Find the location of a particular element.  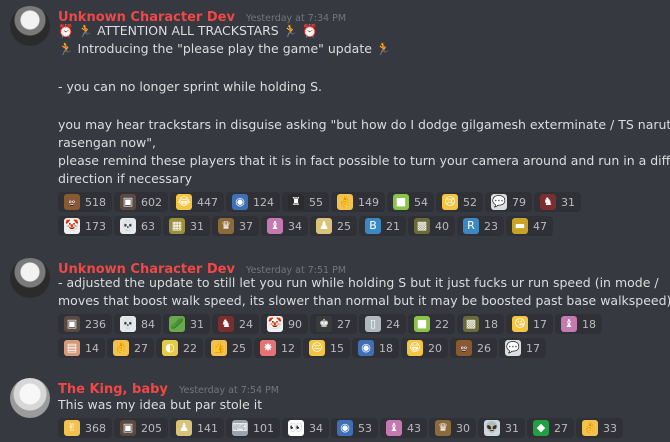

reaction-button: 💩 26 is located at coordinates (473, 348).